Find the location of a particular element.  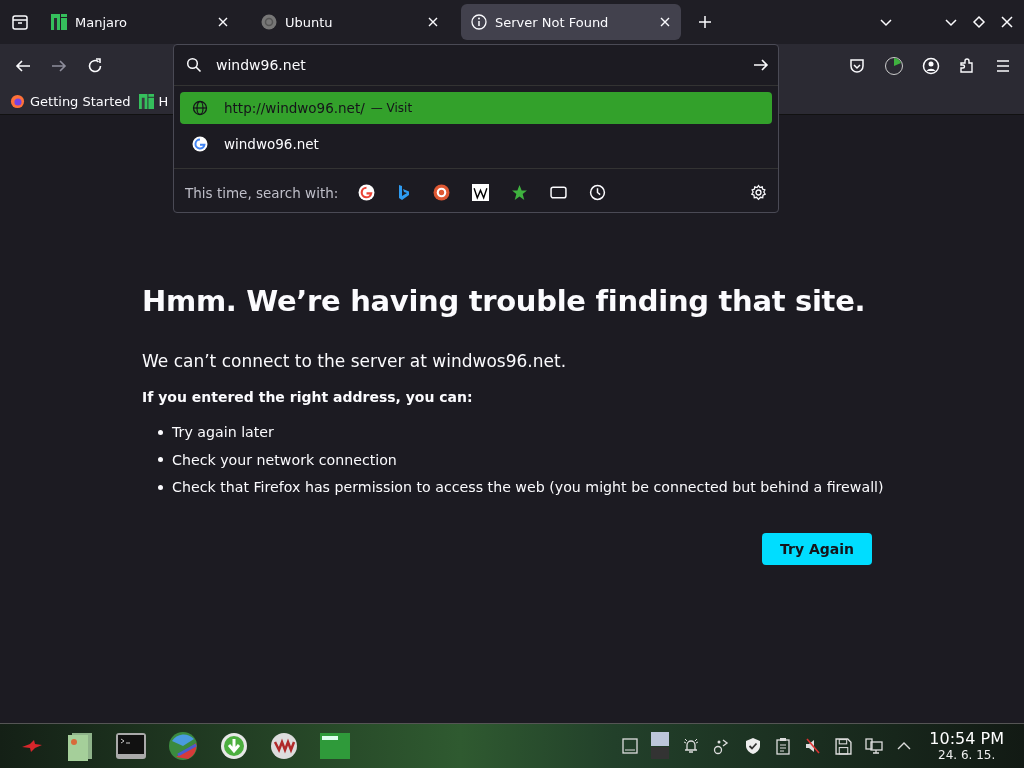

suggestion-row: http://windwo96.net/ — Visit is located at coordinates (476, 108).